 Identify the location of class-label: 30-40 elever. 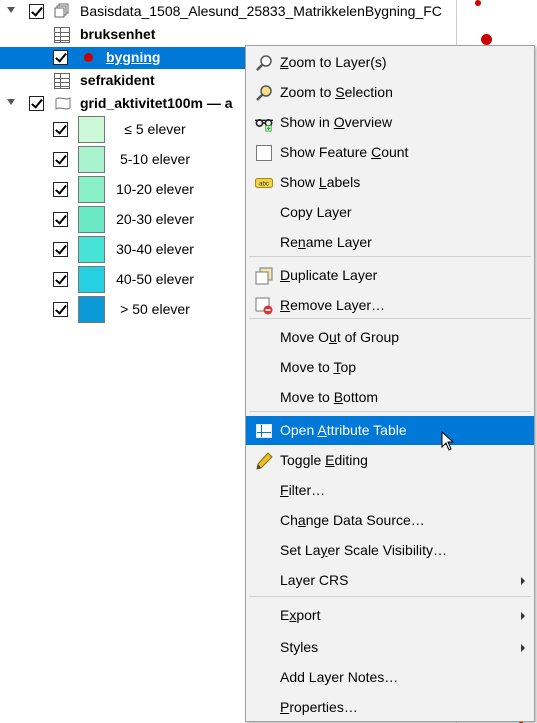
(155, 249).